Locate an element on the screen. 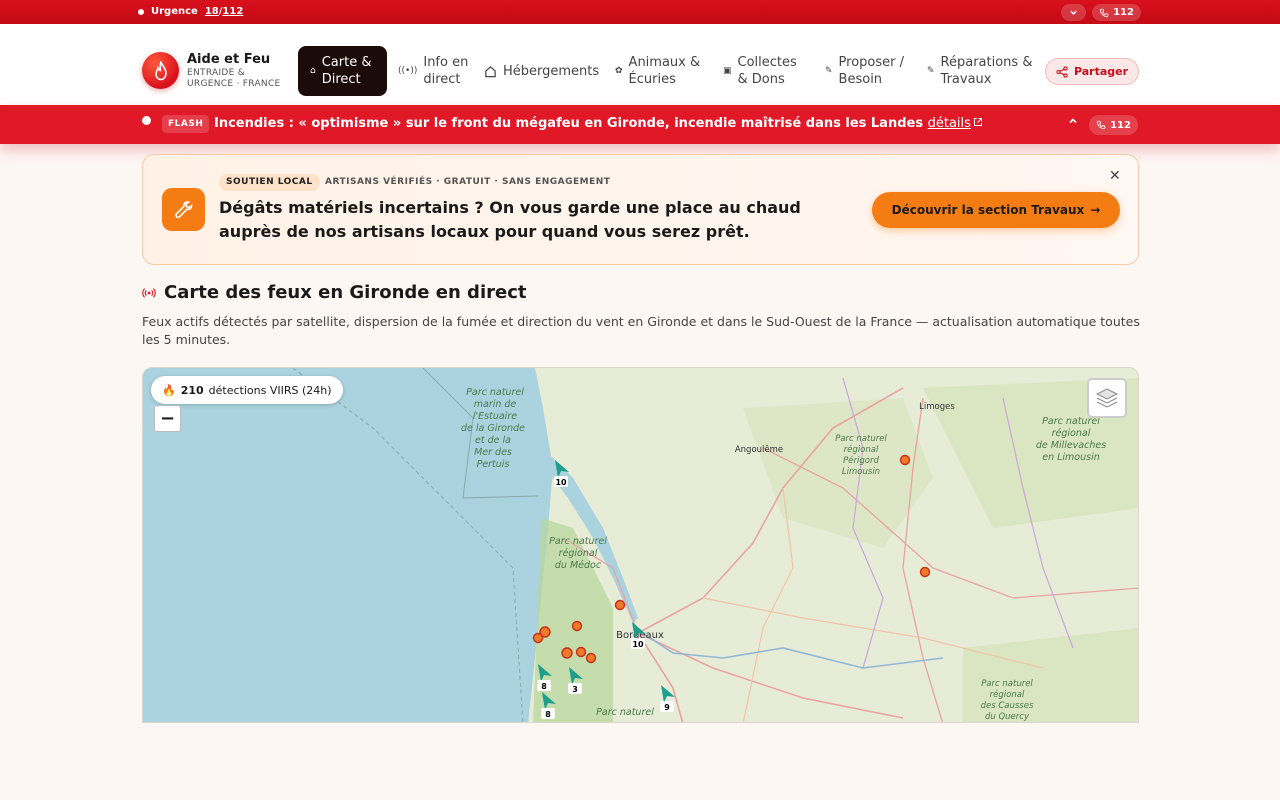  share-icon is located at coordinates (1062, 71).